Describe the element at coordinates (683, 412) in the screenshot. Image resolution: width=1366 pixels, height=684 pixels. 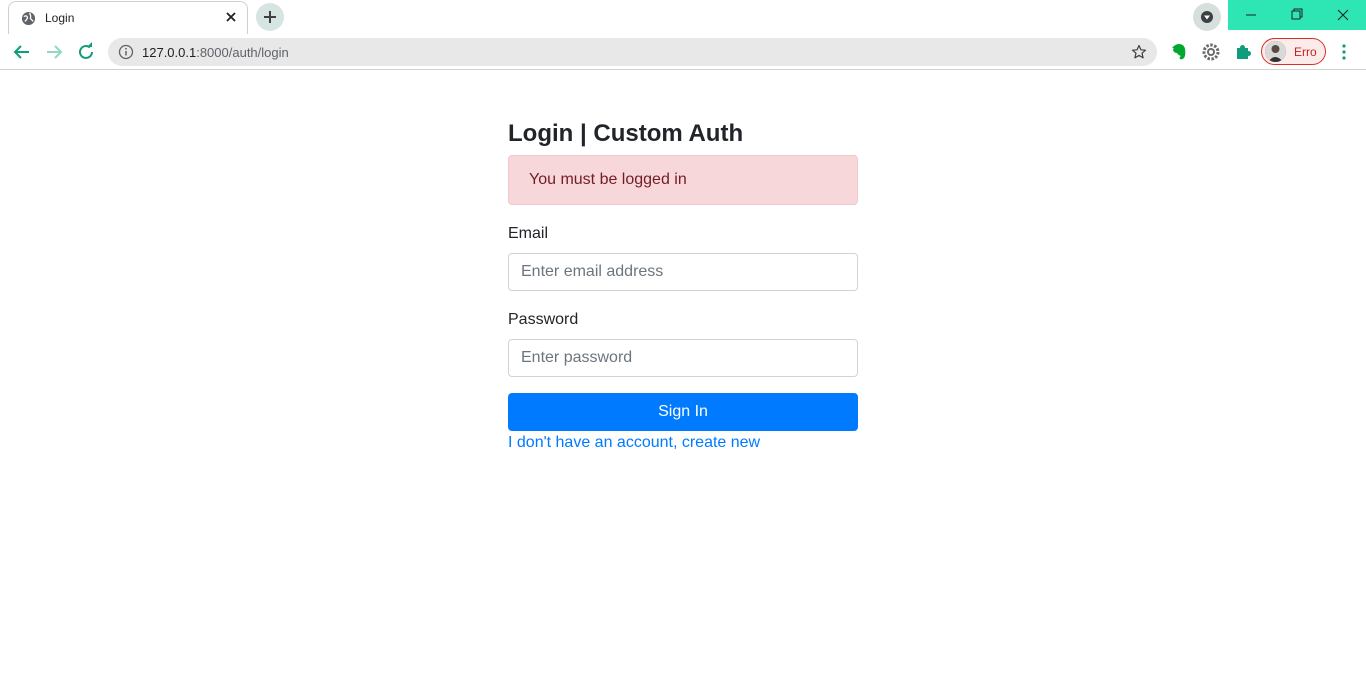
I see `sign-in-button: Sign In` at that location.